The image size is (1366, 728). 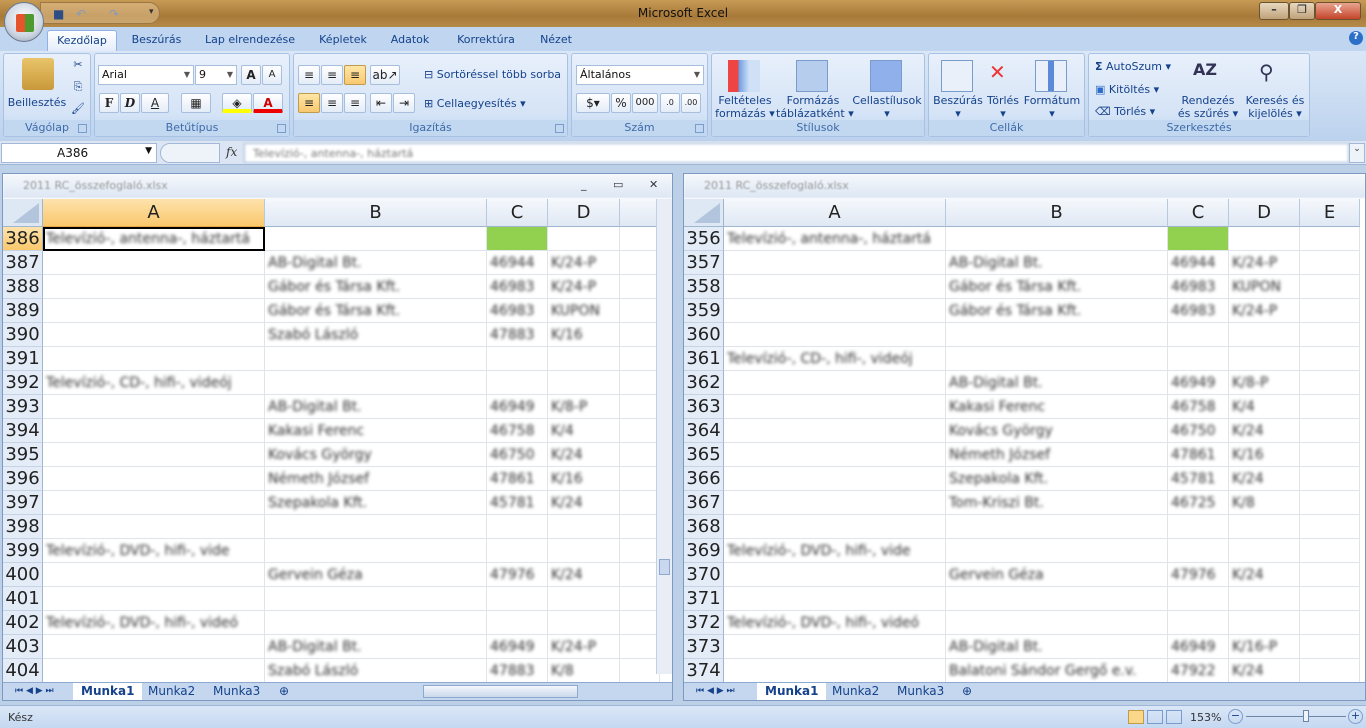 I want to click on row-header: 366, so click(x=704, y=479).